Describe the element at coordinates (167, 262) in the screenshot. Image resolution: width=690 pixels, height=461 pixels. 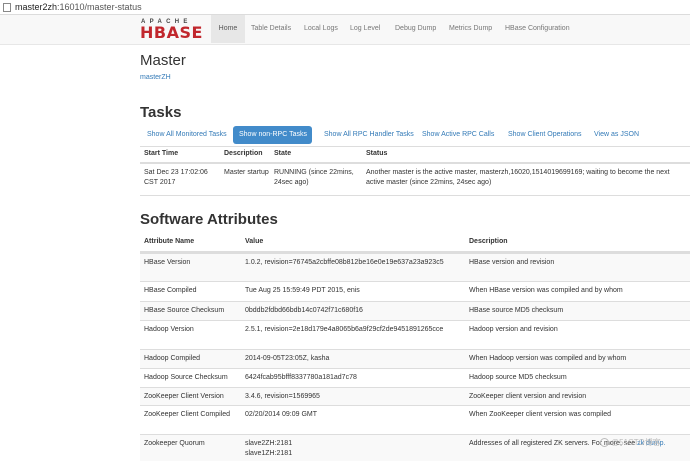
I see `attr-name: HBase Version` at that location.